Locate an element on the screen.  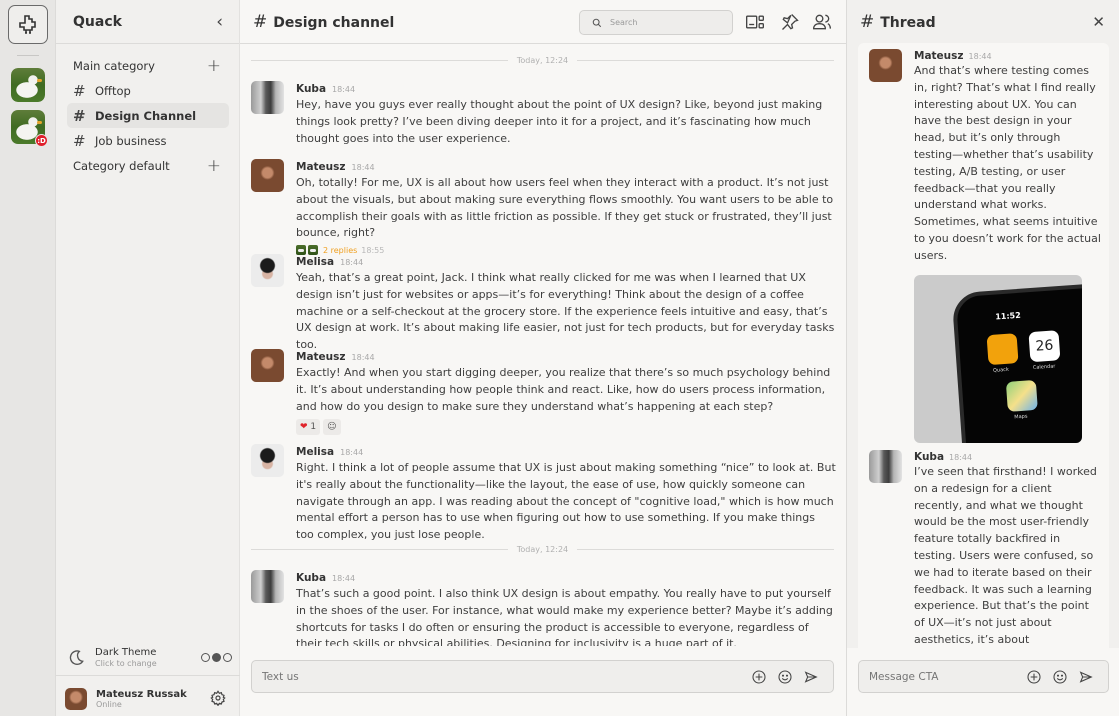
calendar-app-icon: 26 is located at coordinates (1044, 345).